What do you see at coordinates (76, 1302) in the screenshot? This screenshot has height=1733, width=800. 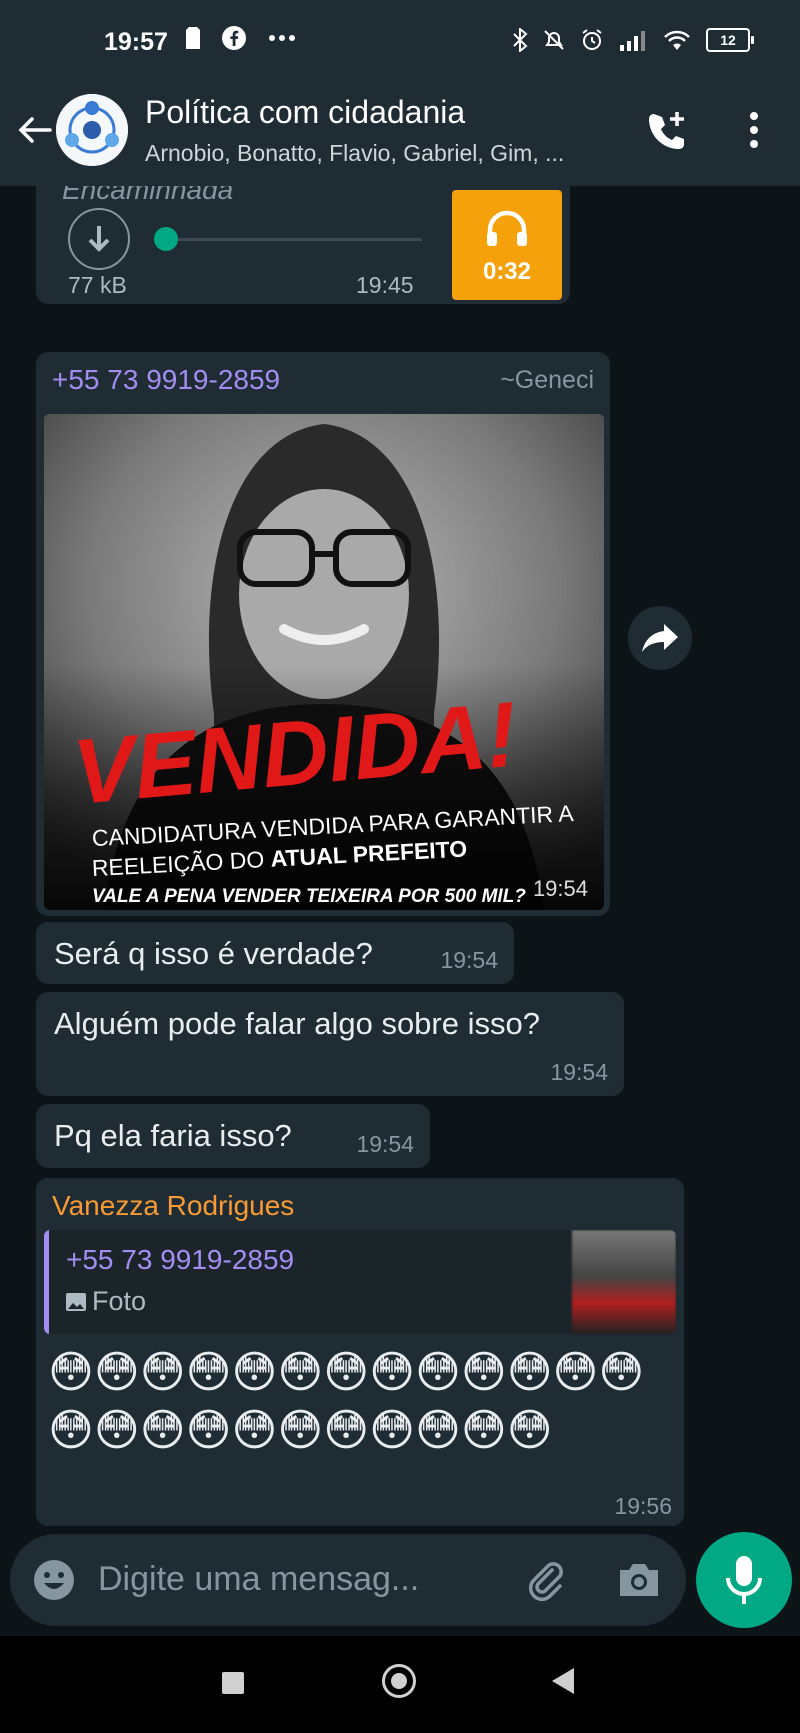 I see `photo-icon` at bounding box center [76, 1302].